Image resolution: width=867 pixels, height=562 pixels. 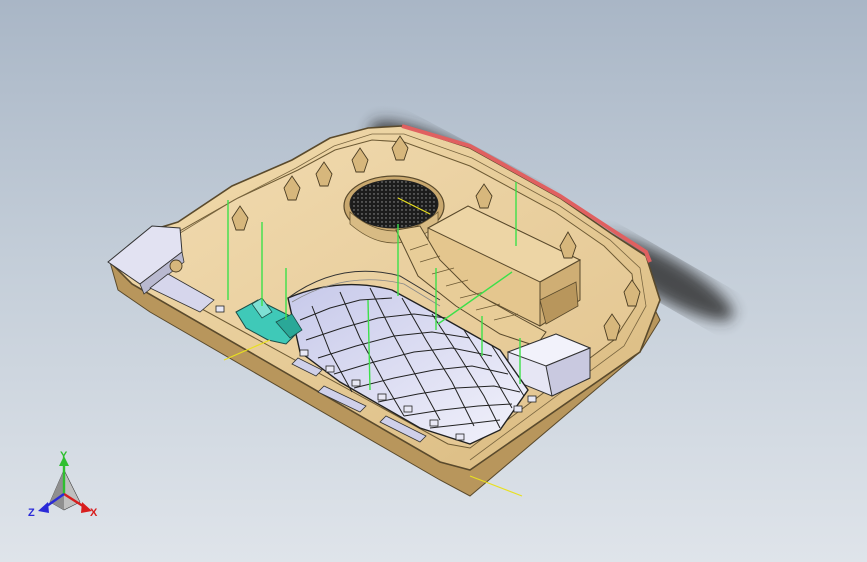 What do you see at coordinates (43, 507) in the screenshot?
I see `triad-z-arrow` at bounding box center [43, 507].